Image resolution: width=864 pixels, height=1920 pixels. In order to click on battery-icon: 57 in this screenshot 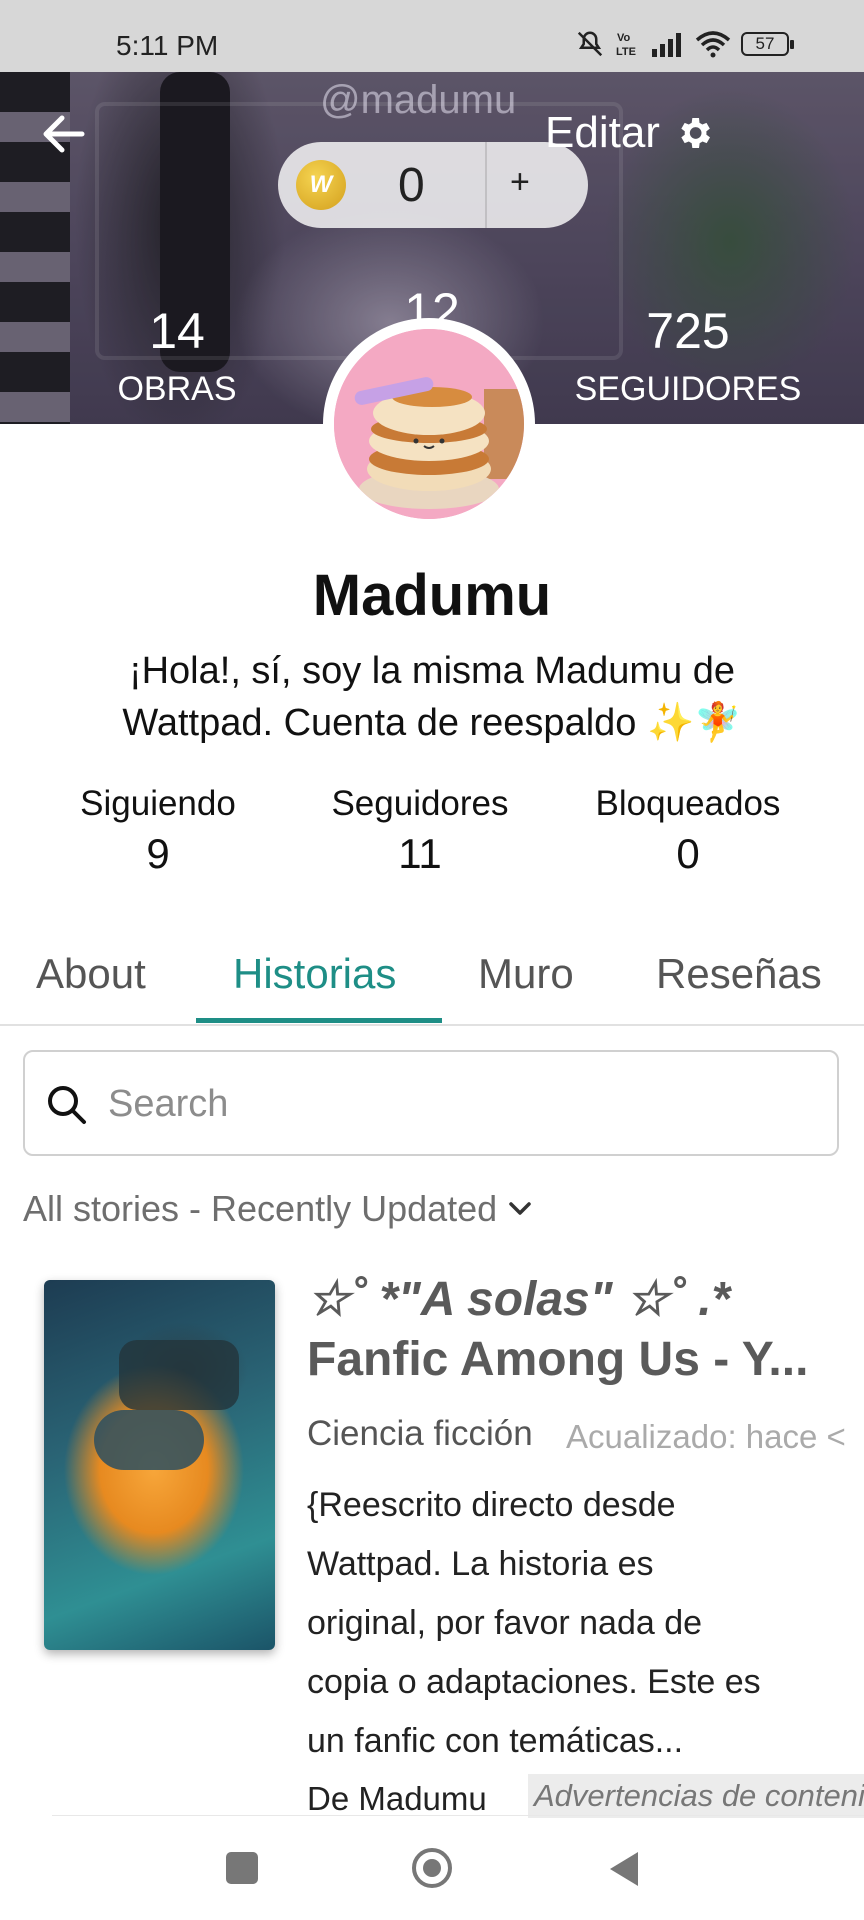, I will do `click(767, 44)`.